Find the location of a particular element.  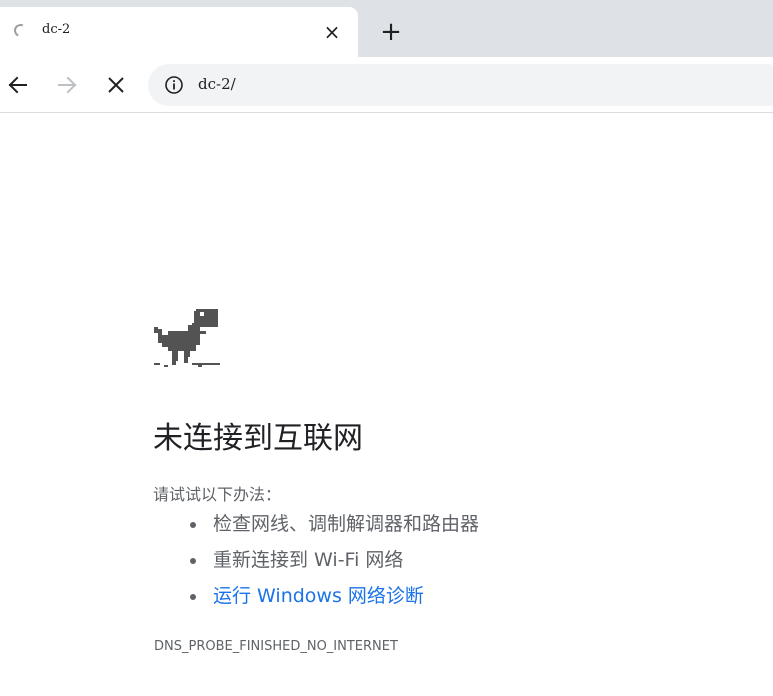

suggestions-intro: 请试试以下办法： is located at coordinates (217, 494).